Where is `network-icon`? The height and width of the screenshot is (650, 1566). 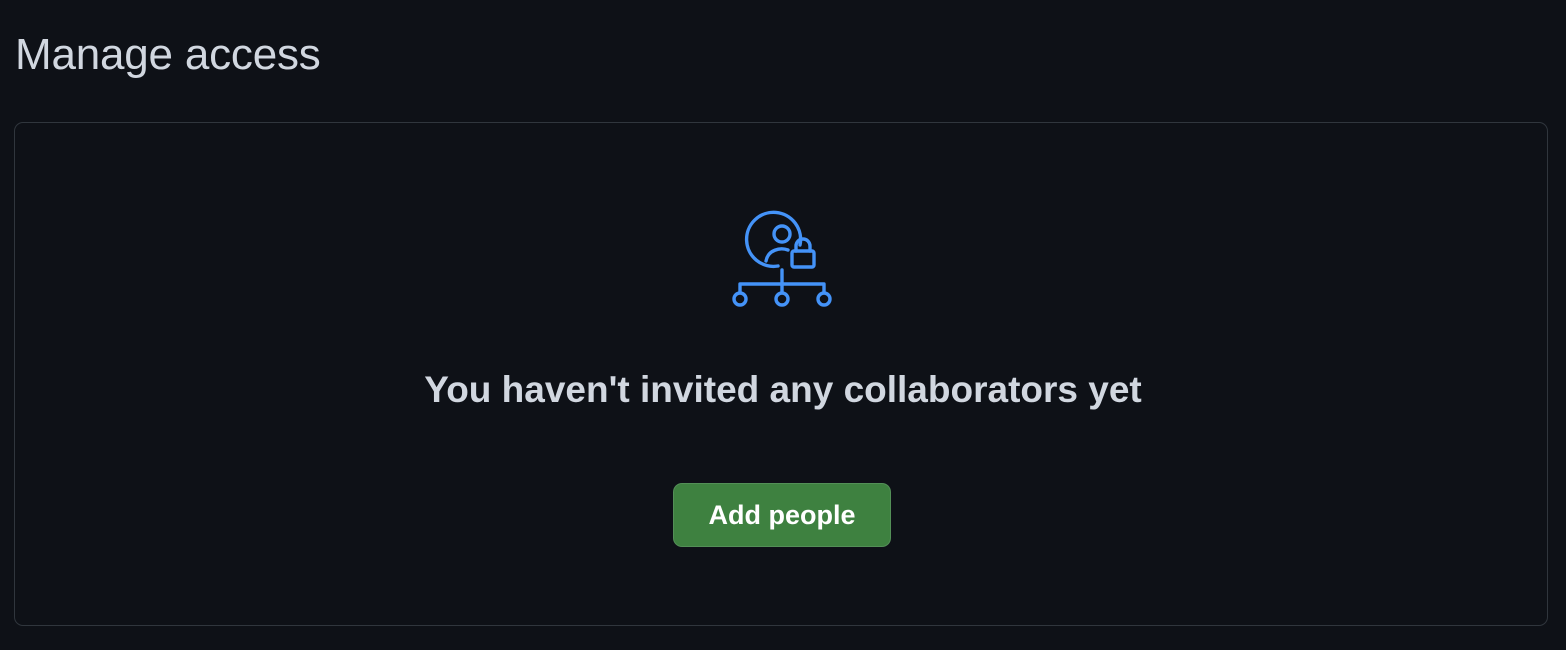
network-icon is located at coordinates (782, 287).